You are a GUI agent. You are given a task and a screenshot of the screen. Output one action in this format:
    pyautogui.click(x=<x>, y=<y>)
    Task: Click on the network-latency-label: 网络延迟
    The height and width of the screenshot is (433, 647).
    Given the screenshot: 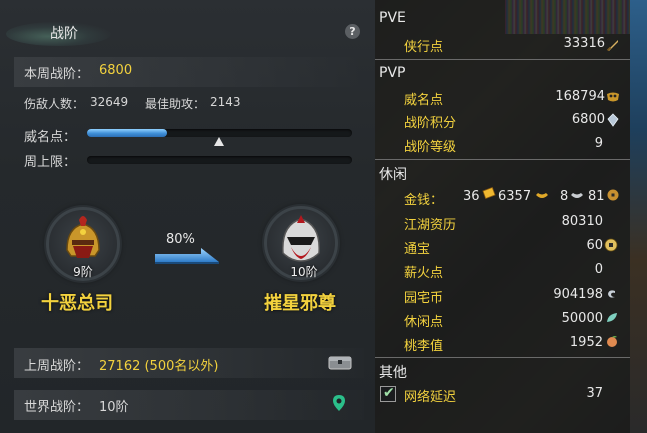 What is the action you would take?
    pyautogui.click(x=430, y=397)
    